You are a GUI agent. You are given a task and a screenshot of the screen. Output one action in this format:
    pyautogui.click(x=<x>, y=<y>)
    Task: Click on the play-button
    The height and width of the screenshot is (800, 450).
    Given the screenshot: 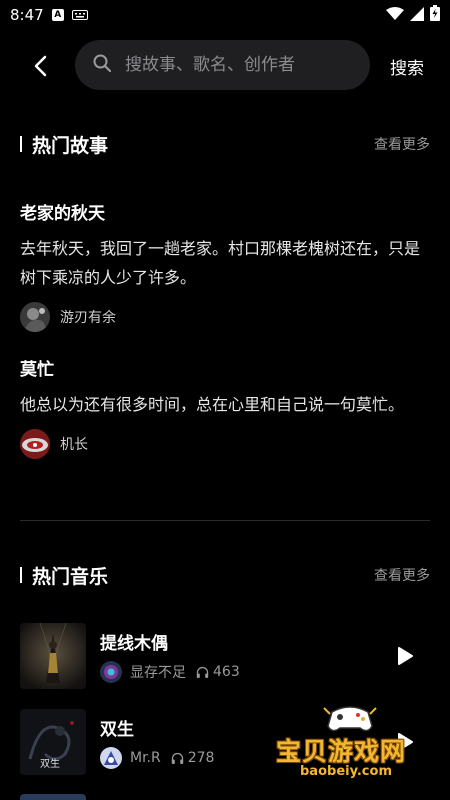 What is the action you would take?
    pyautogui.click(x=405, y=656)
    